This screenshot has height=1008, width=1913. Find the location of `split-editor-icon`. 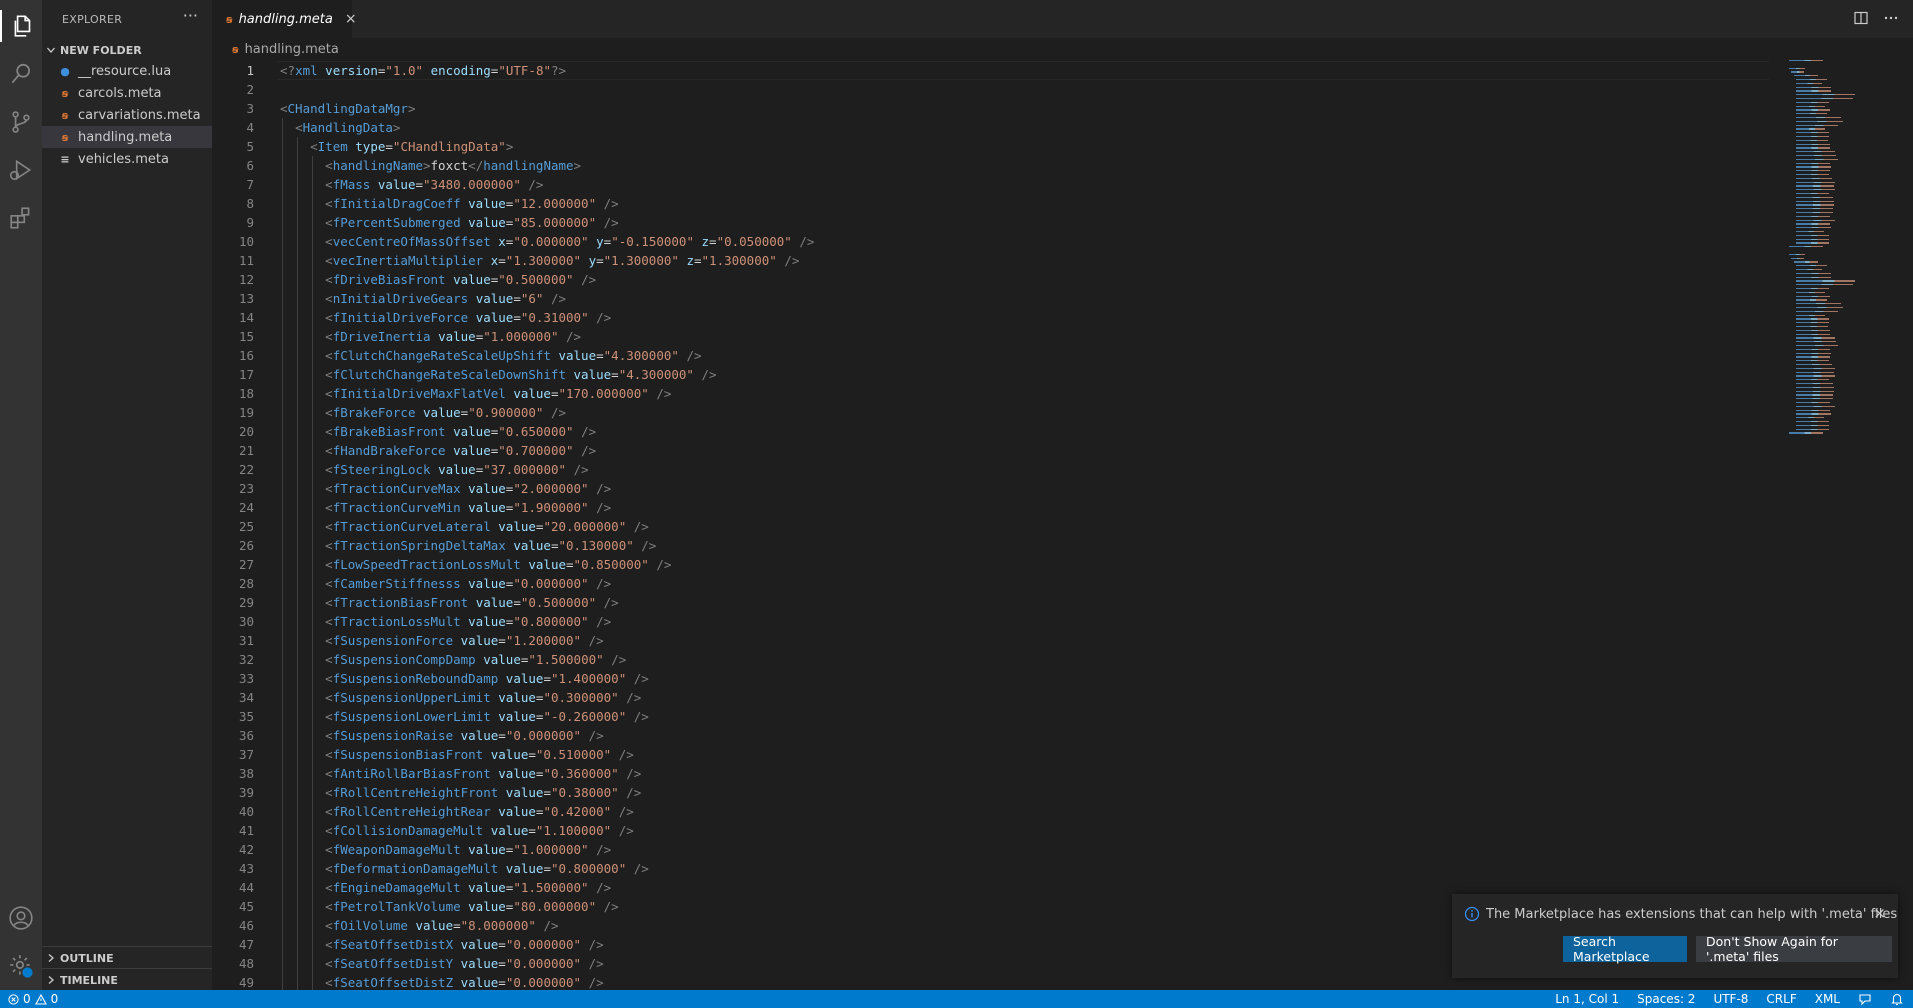

split-editor-icon is located at coordinates (1861, 18).